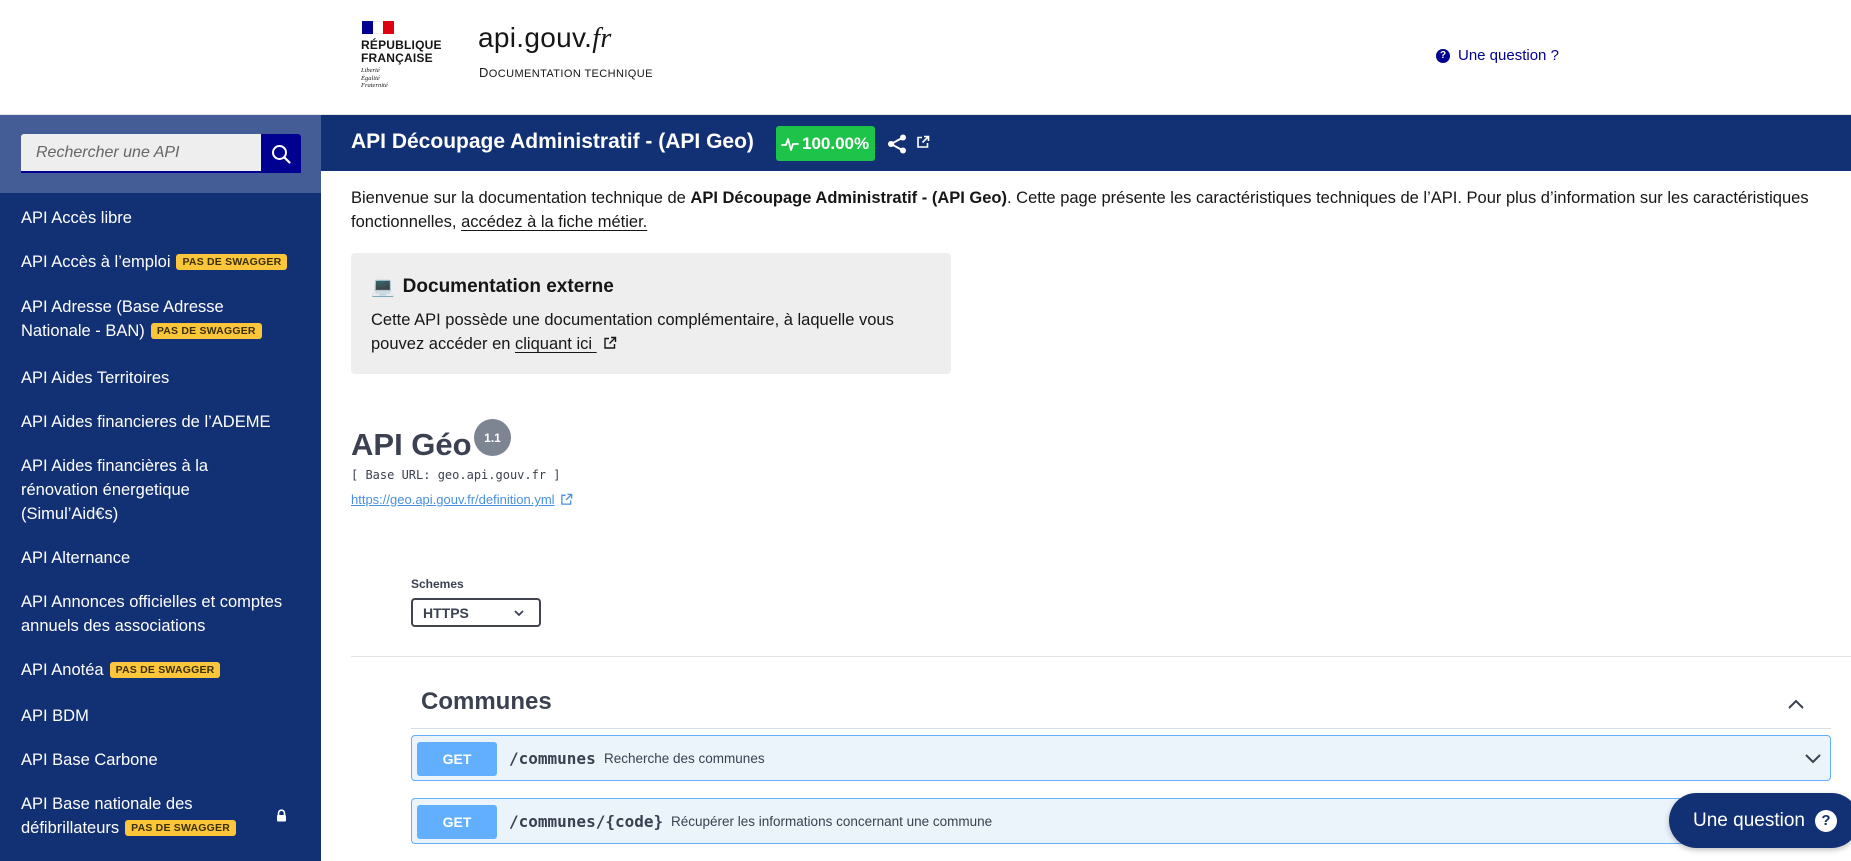 Image resolution: width=1851 pixels, height=861 pixels. I want to click on search-icon, so click(281, 154).